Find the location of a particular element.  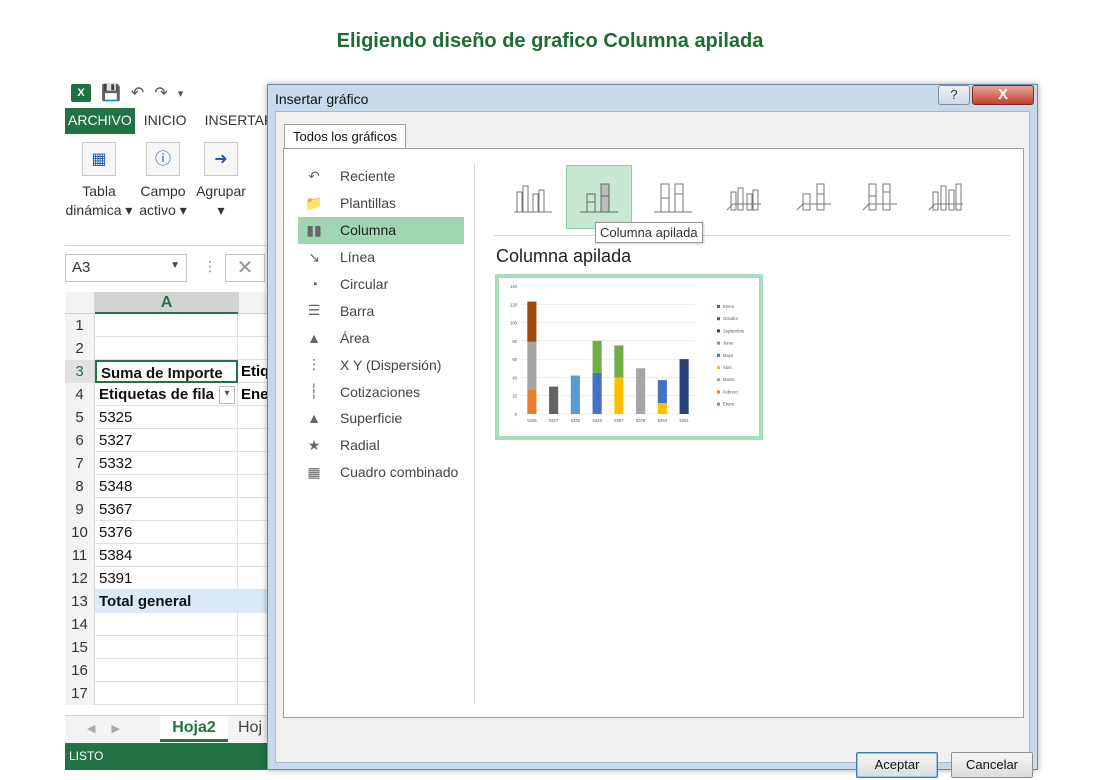

tab-archivo: ARCHIVO is located at coordinates (100, 121).